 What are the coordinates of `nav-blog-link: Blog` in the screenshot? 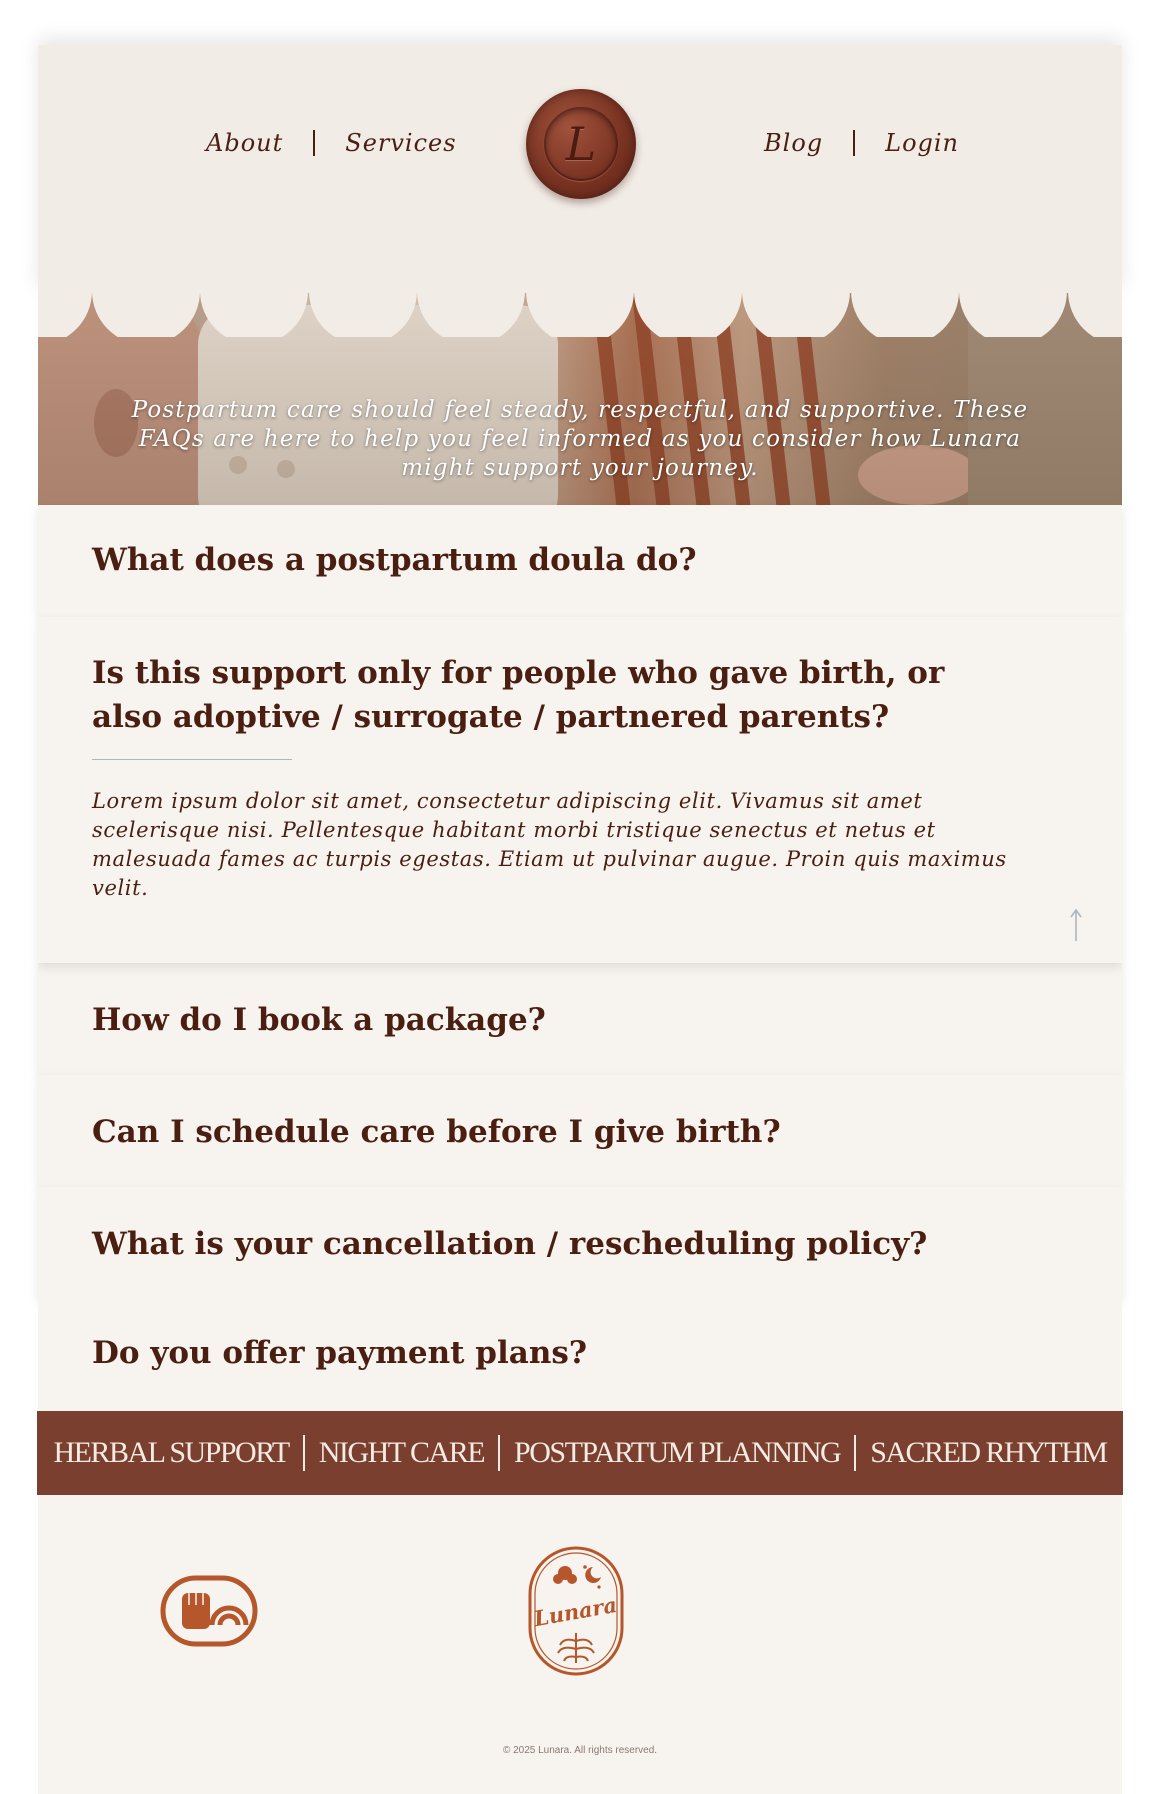 It's located at (793, 143).